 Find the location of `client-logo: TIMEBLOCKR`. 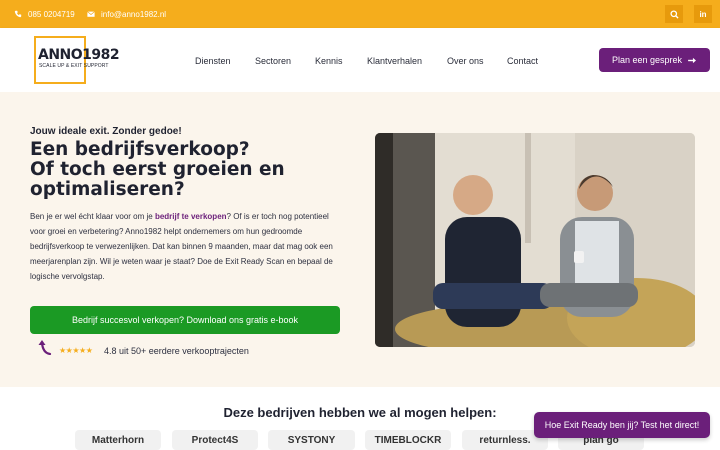

client-logo: TIMEBLOCKR is located at coordinates (408, 440).